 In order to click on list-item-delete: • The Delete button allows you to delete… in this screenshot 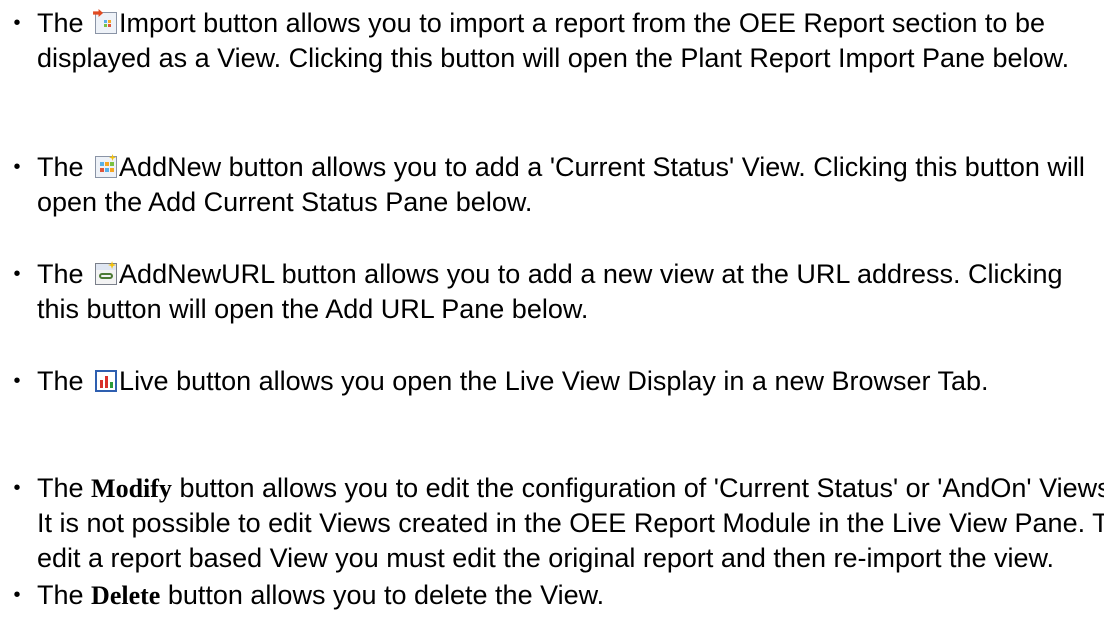, I will do `click(548, 595)`.